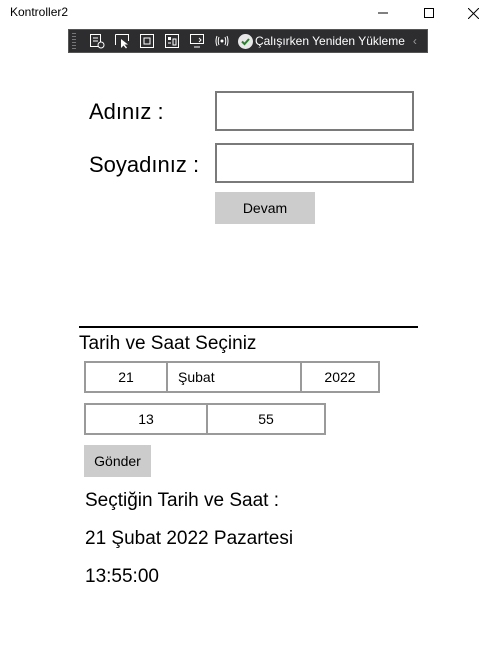 The image size is (496, 646). What do you see at coordinates (144, 164) in the screenshot?
I see `surname-label: Soyadınız :` at bounding box center [144, 164].